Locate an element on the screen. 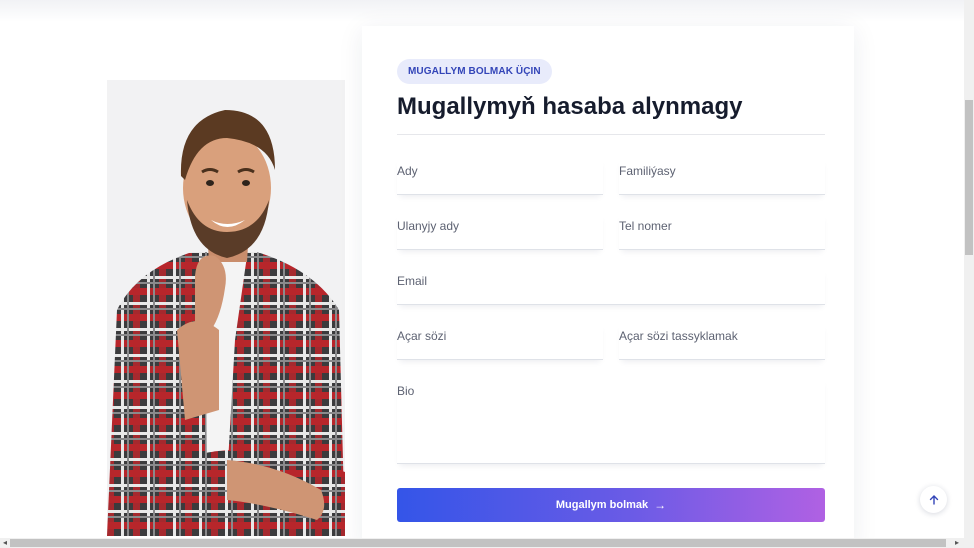  section-badge: MUGALLYM BOLMAK ÜÇIN is located at coordinates (474, 71).